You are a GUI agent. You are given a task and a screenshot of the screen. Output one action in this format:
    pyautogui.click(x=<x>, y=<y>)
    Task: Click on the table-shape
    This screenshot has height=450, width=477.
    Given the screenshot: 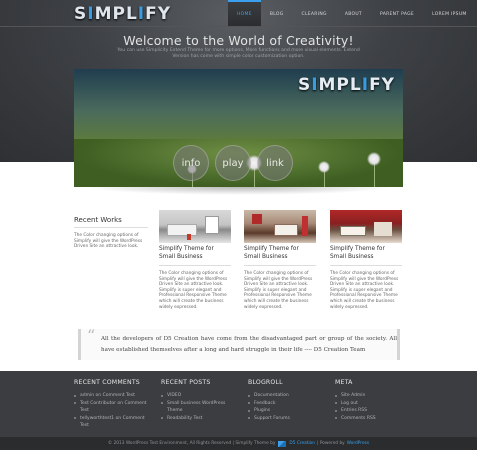 What is the action you would take?
    pyautogui.click(x=383, y=229)
    